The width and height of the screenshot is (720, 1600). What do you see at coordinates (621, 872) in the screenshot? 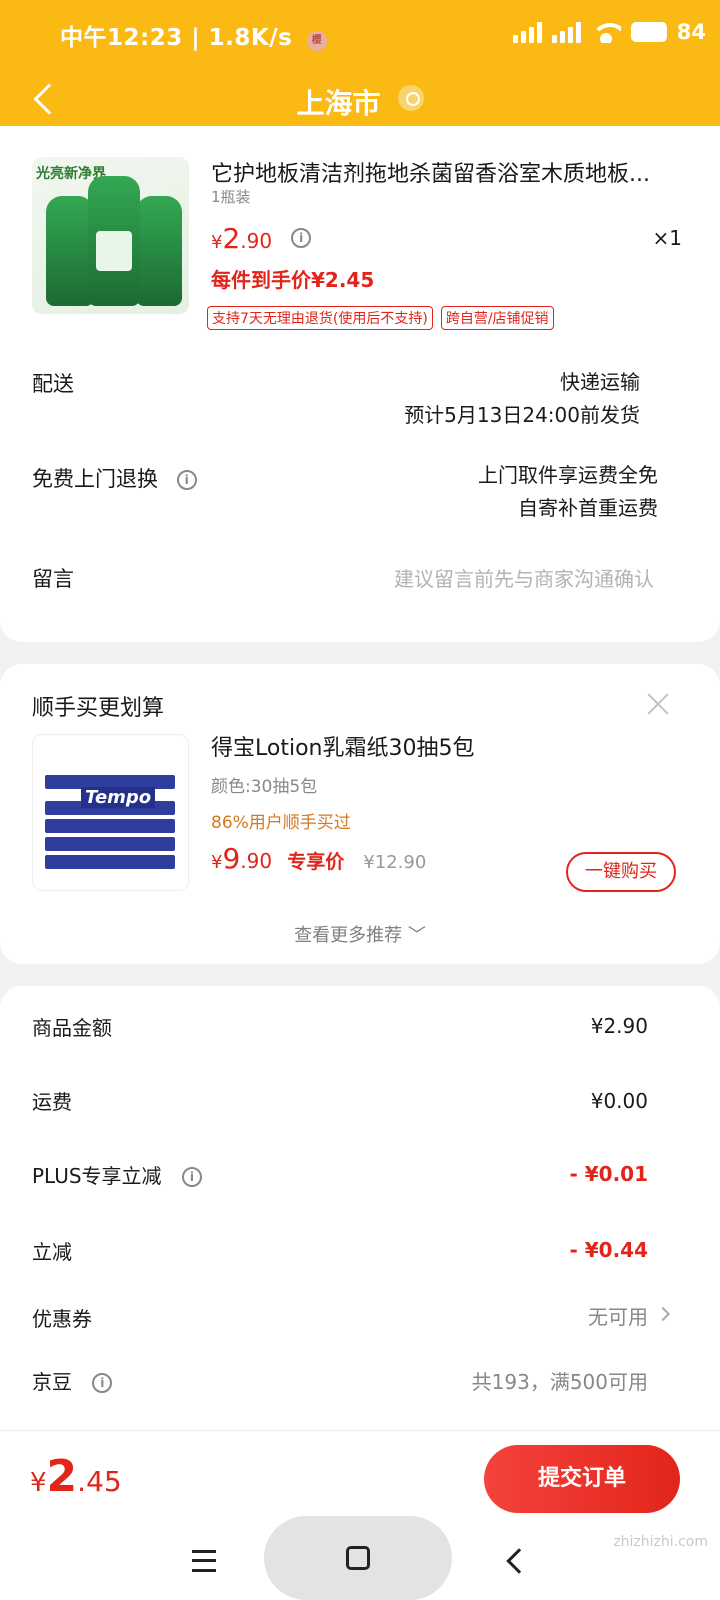
I see `one-click-buy-button: 一键购买` at bounding box center [621, 872].